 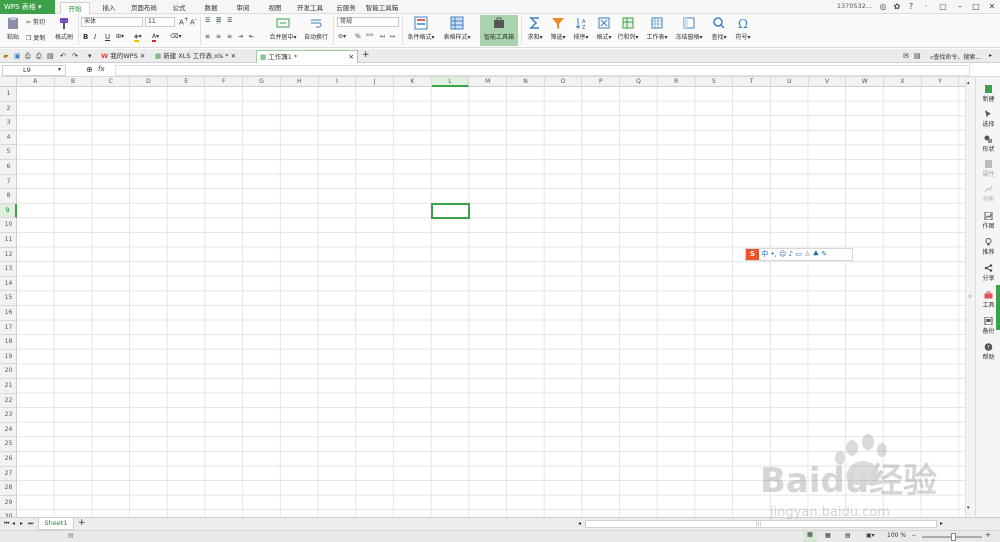 I want to click on settings-icon: ✿, so click(x=897, y=7).